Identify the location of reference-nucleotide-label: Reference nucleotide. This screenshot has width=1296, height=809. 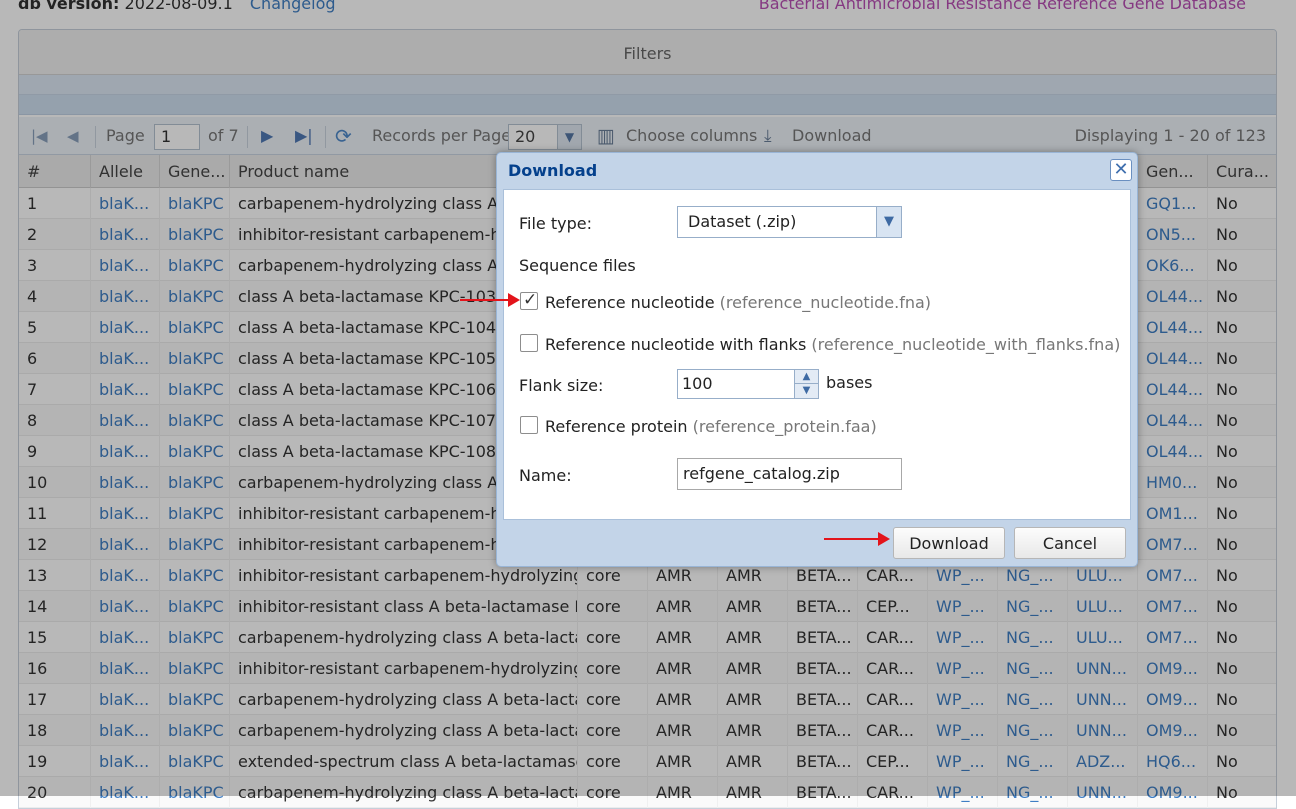
(630, 302).